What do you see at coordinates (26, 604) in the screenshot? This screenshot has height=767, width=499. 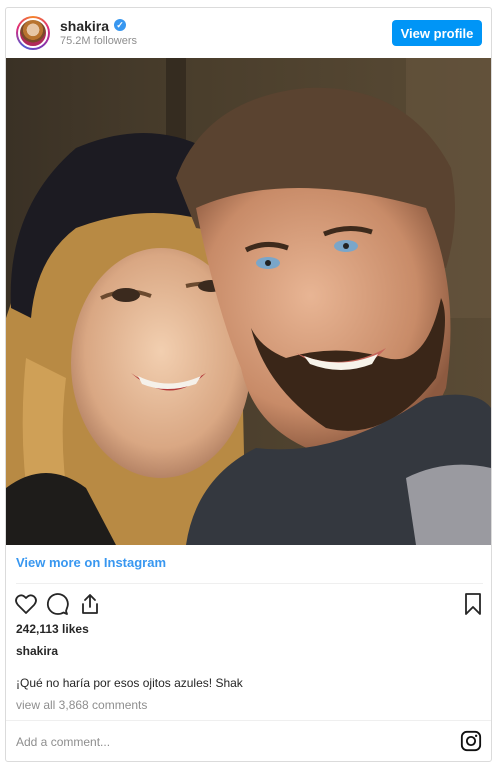 I see `heart-icon` at bounding box center [26, 604].